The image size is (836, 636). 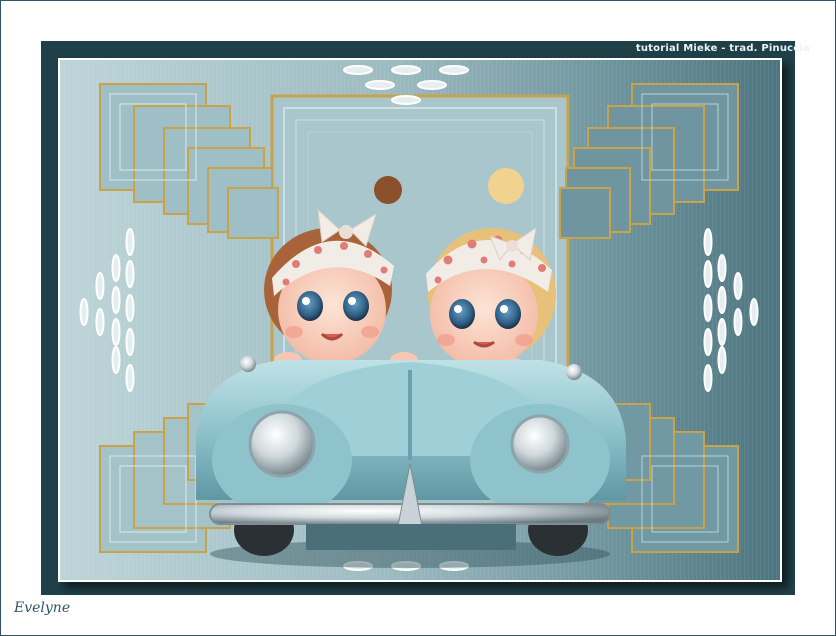 I want to click on watermark-text: tutorial Mieke - trad. Pinuccia, so click(x=722, y=48).